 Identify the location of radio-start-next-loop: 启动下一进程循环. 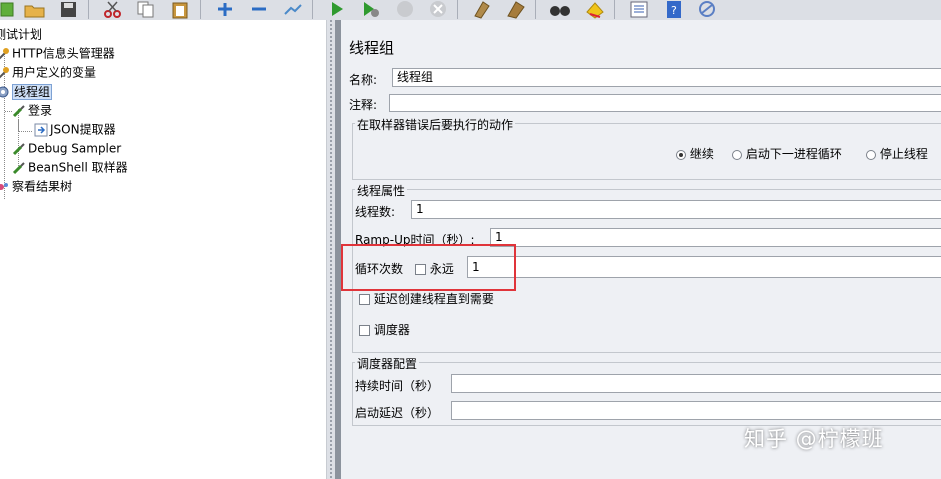
(787, 153).